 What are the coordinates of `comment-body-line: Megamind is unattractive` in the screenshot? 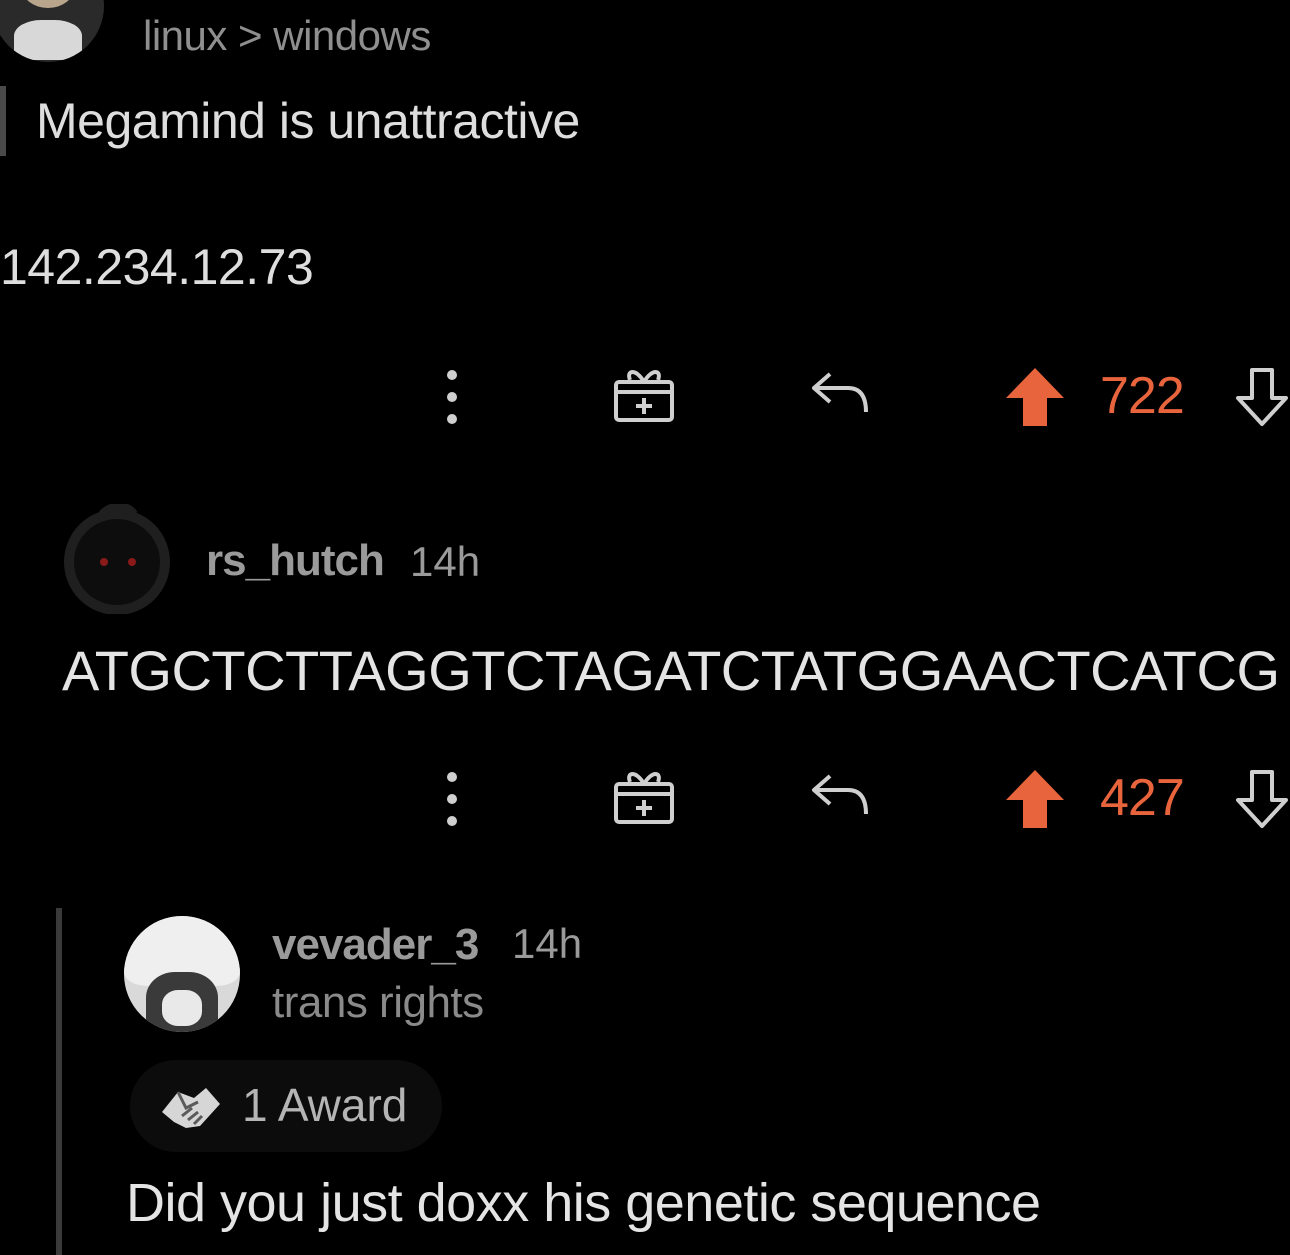 It's located at (308, 121).